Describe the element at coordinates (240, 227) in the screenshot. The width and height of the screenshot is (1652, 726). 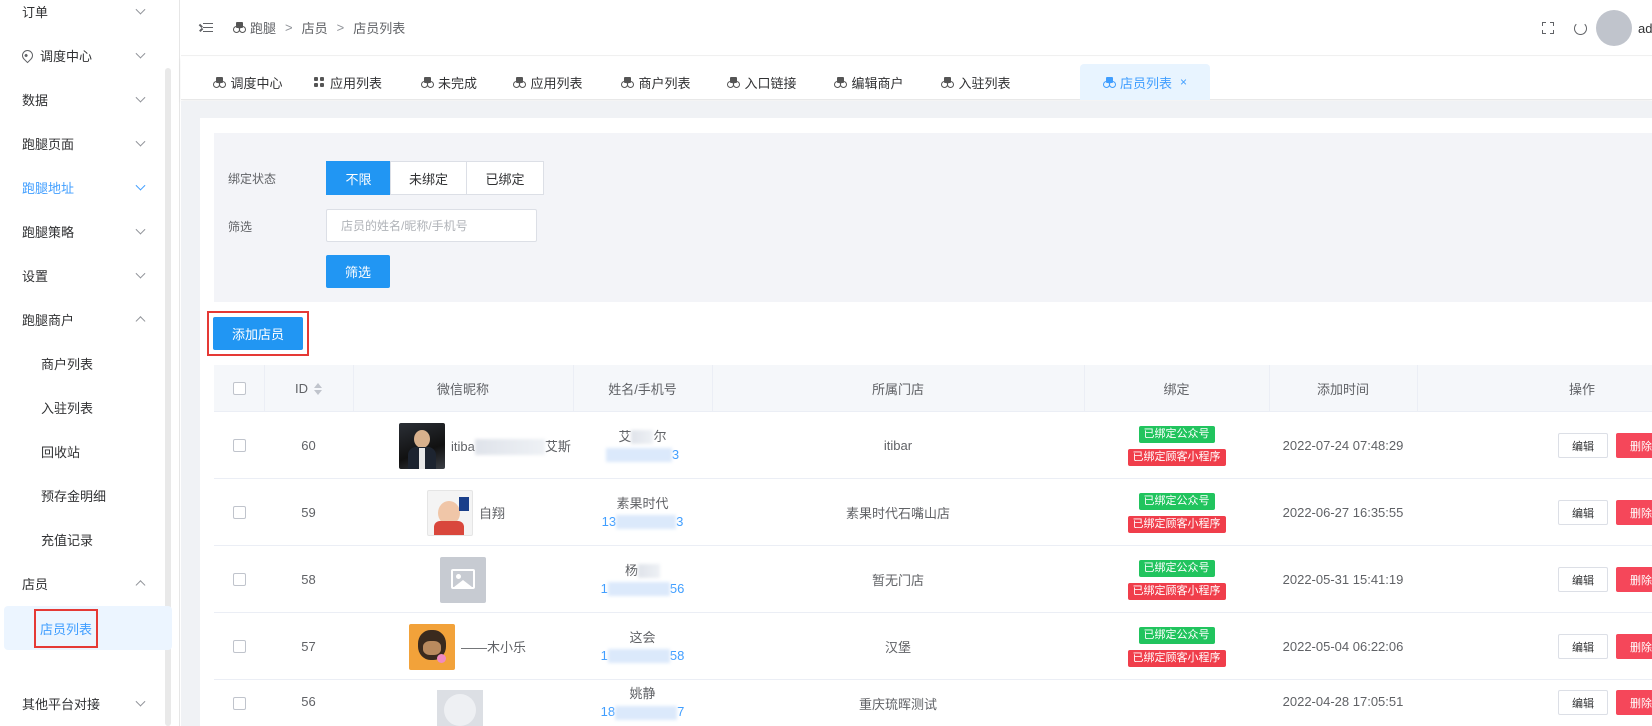
I see `search-label: 筛选` at that location.